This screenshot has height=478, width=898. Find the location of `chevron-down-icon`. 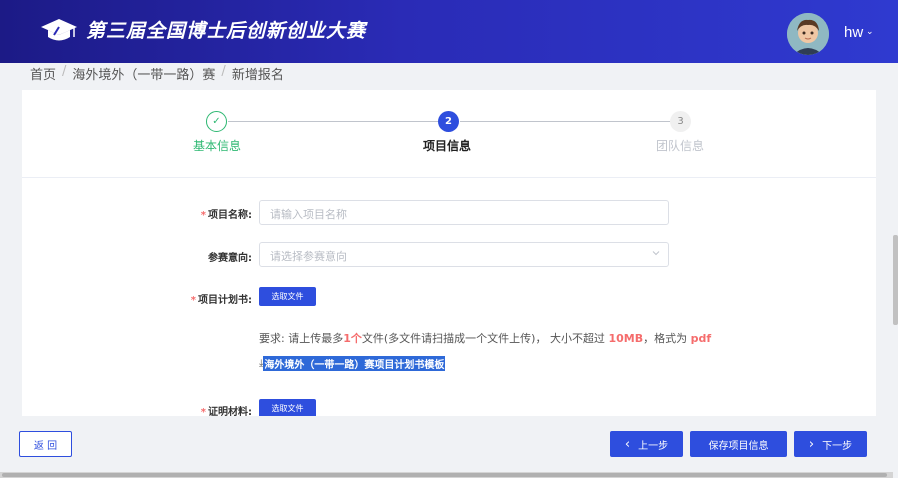

chevron-down-icon is located at coordinates (656, 253).